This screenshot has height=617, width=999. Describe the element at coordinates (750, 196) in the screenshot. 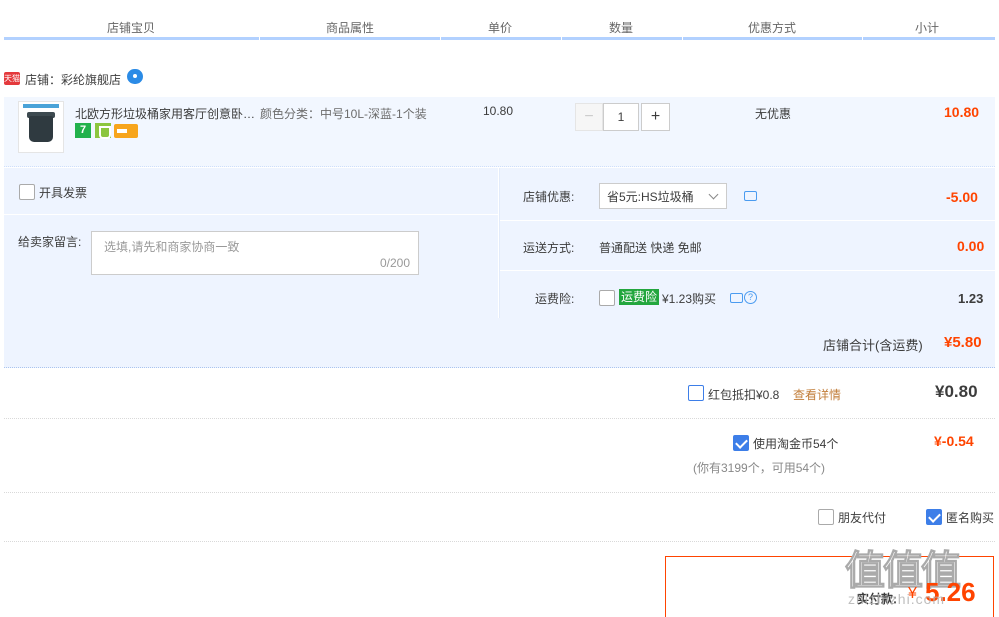

I see `coupon-info-icon` at that location.